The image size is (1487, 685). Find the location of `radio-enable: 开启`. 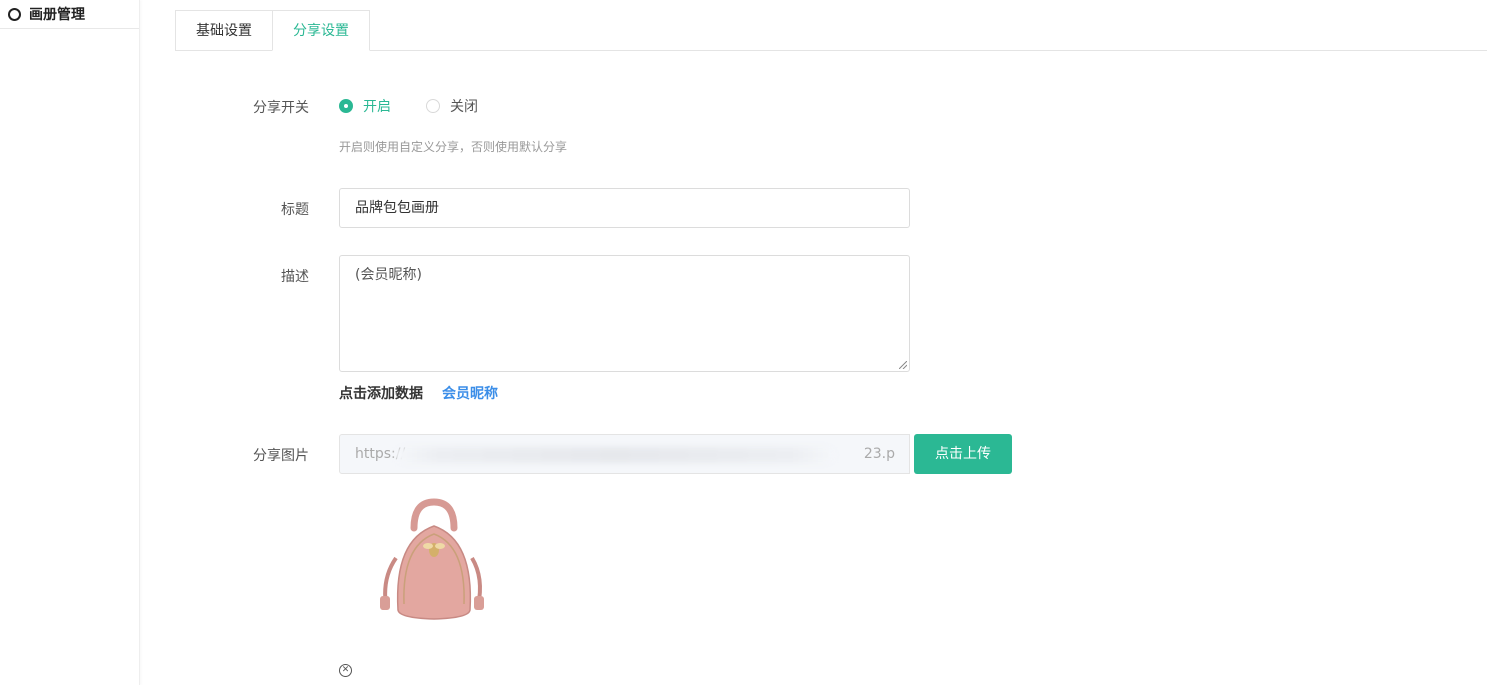

radio-enable: 开启 is located at coordinates (365, 106).